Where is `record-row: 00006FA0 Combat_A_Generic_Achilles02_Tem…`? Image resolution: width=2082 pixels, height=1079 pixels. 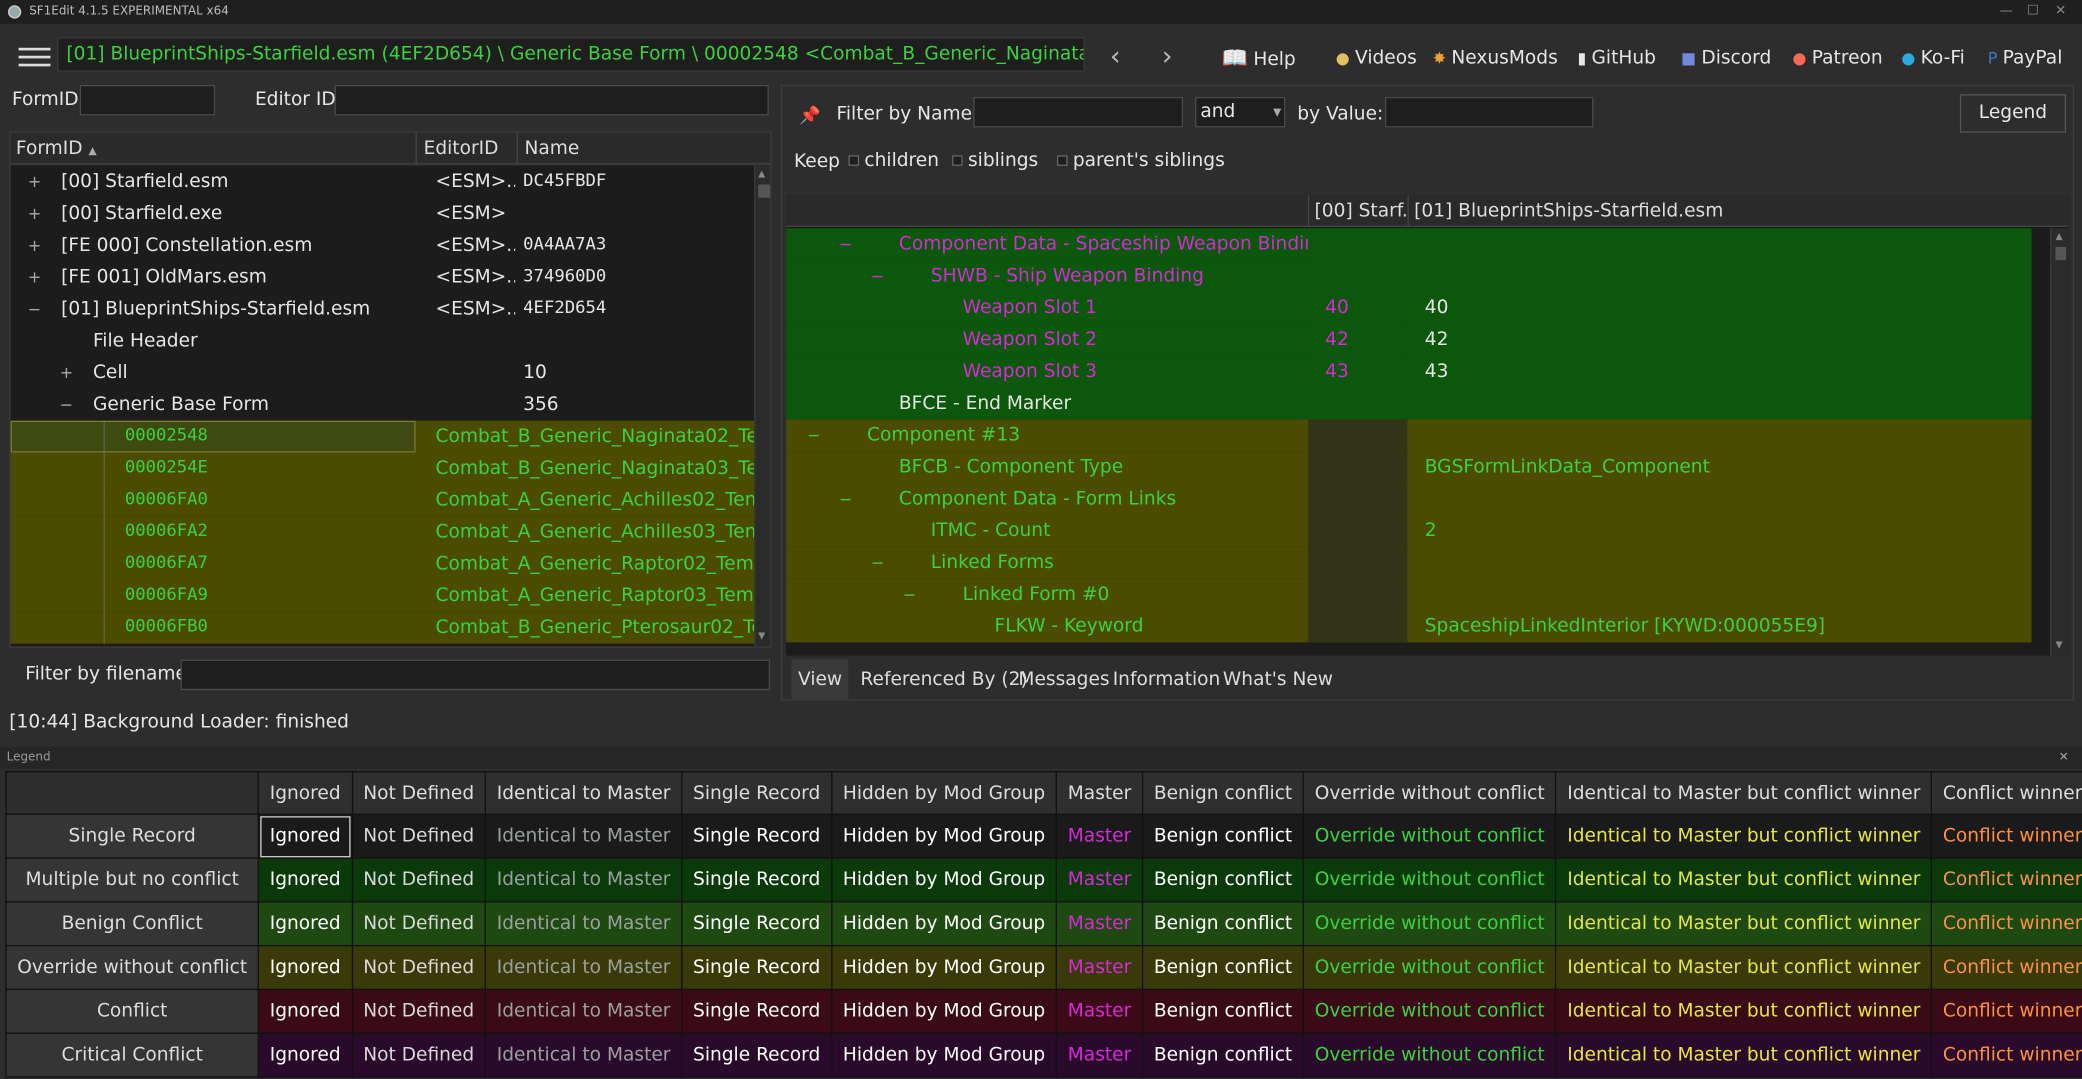
record-row: 00006FA0 Combat_A_Generic_Achilles02_Tem… is located at coordinates (382, 500).